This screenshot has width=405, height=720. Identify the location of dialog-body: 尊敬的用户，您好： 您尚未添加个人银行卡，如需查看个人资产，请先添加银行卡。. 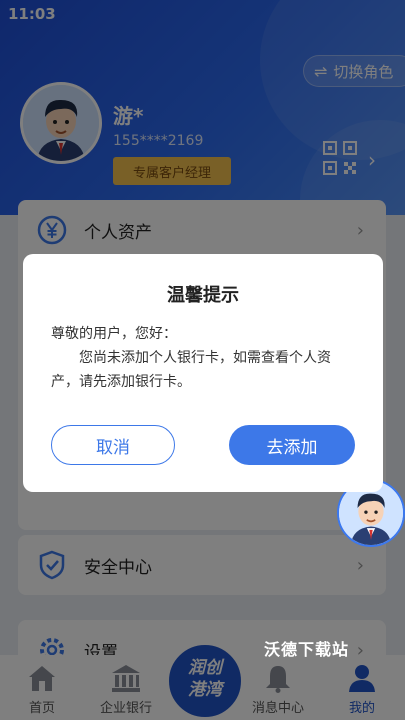
(204, 358).